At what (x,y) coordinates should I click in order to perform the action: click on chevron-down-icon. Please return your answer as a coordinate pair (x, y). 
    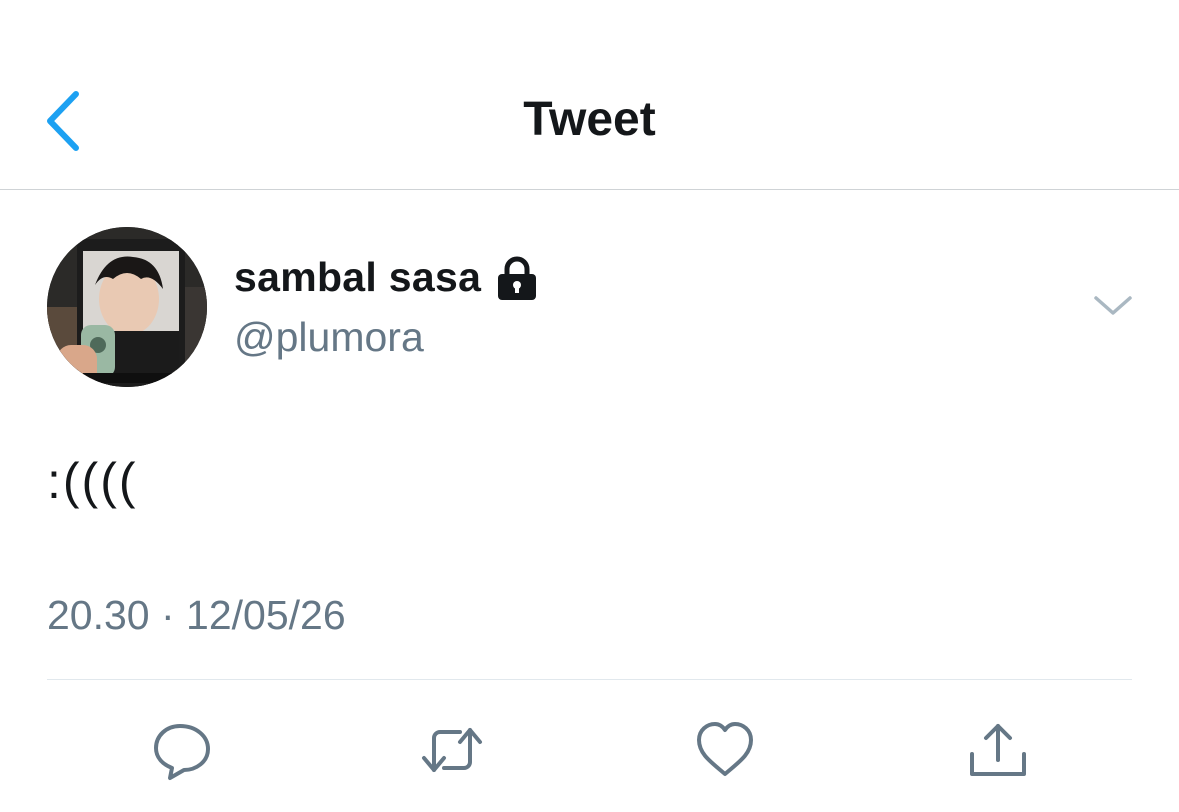
    Looking at the image, I should click on (1113, 305).